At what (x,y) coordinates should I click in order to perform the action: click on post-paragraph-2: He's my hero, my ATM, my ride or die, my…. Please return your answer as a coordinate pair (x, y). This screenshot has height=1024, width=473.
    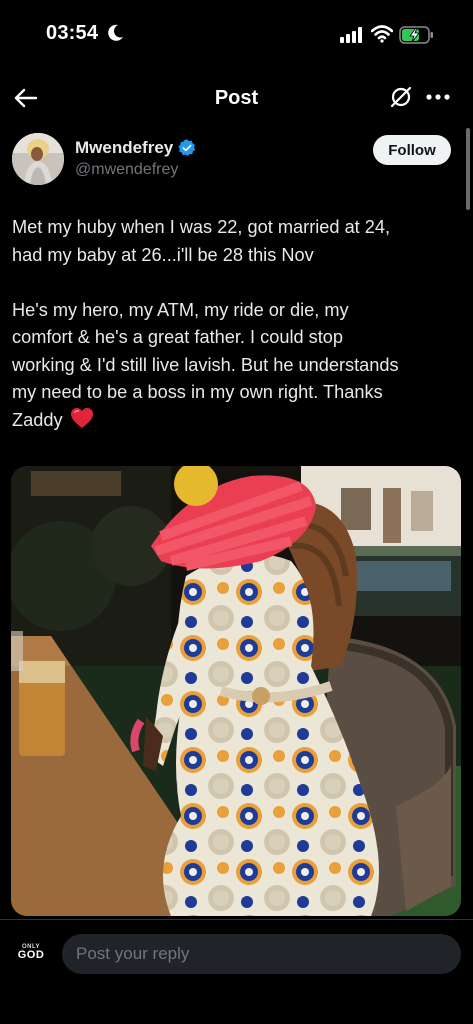
    Looking at the image, I should click on (236, 366).